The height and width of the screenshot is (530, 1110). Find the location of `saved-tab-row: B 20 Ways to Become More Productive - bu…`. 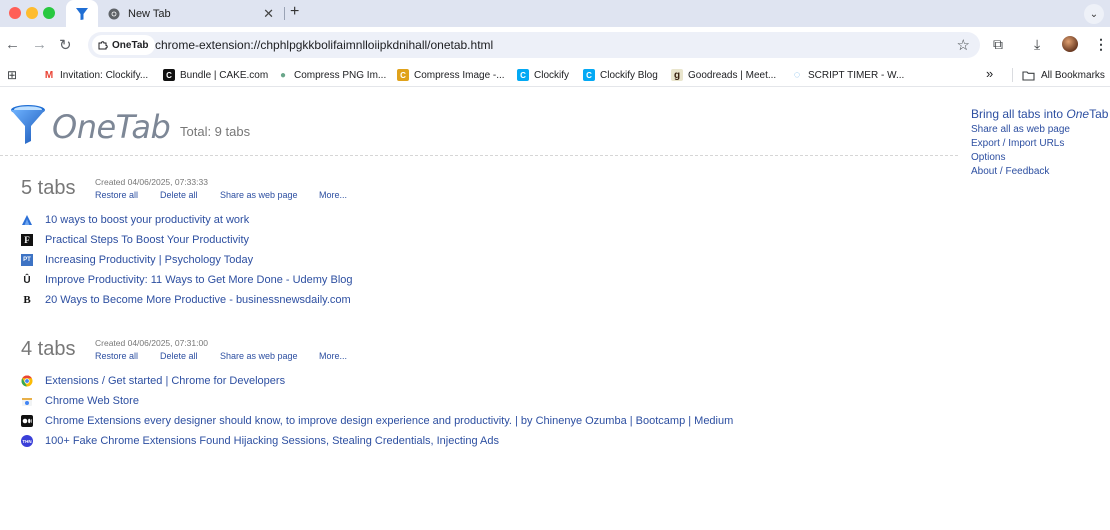

saved-tab-row: B 20 Ways to Become More Productive - bu… is located at coordinates (186, 300).